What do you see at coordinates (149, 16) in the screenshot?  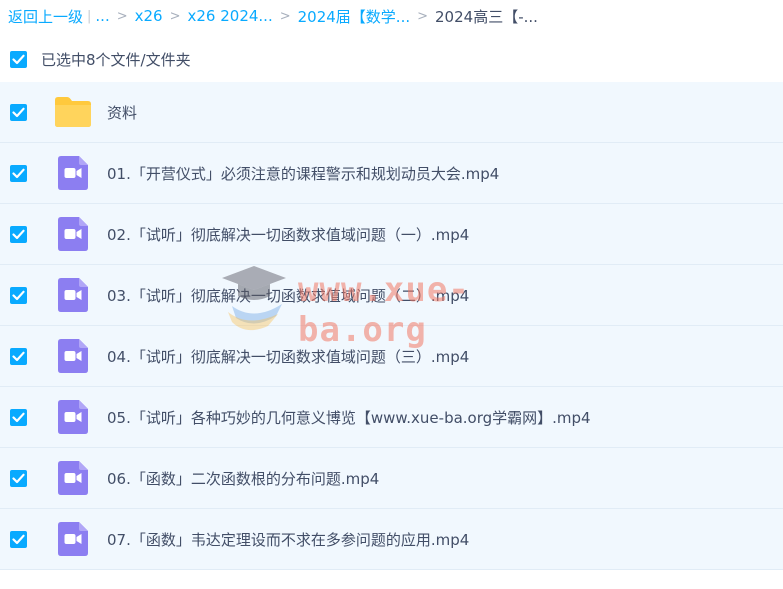 I see `breadcrumb-item-x26: x26` at bounding box center [149, 16].